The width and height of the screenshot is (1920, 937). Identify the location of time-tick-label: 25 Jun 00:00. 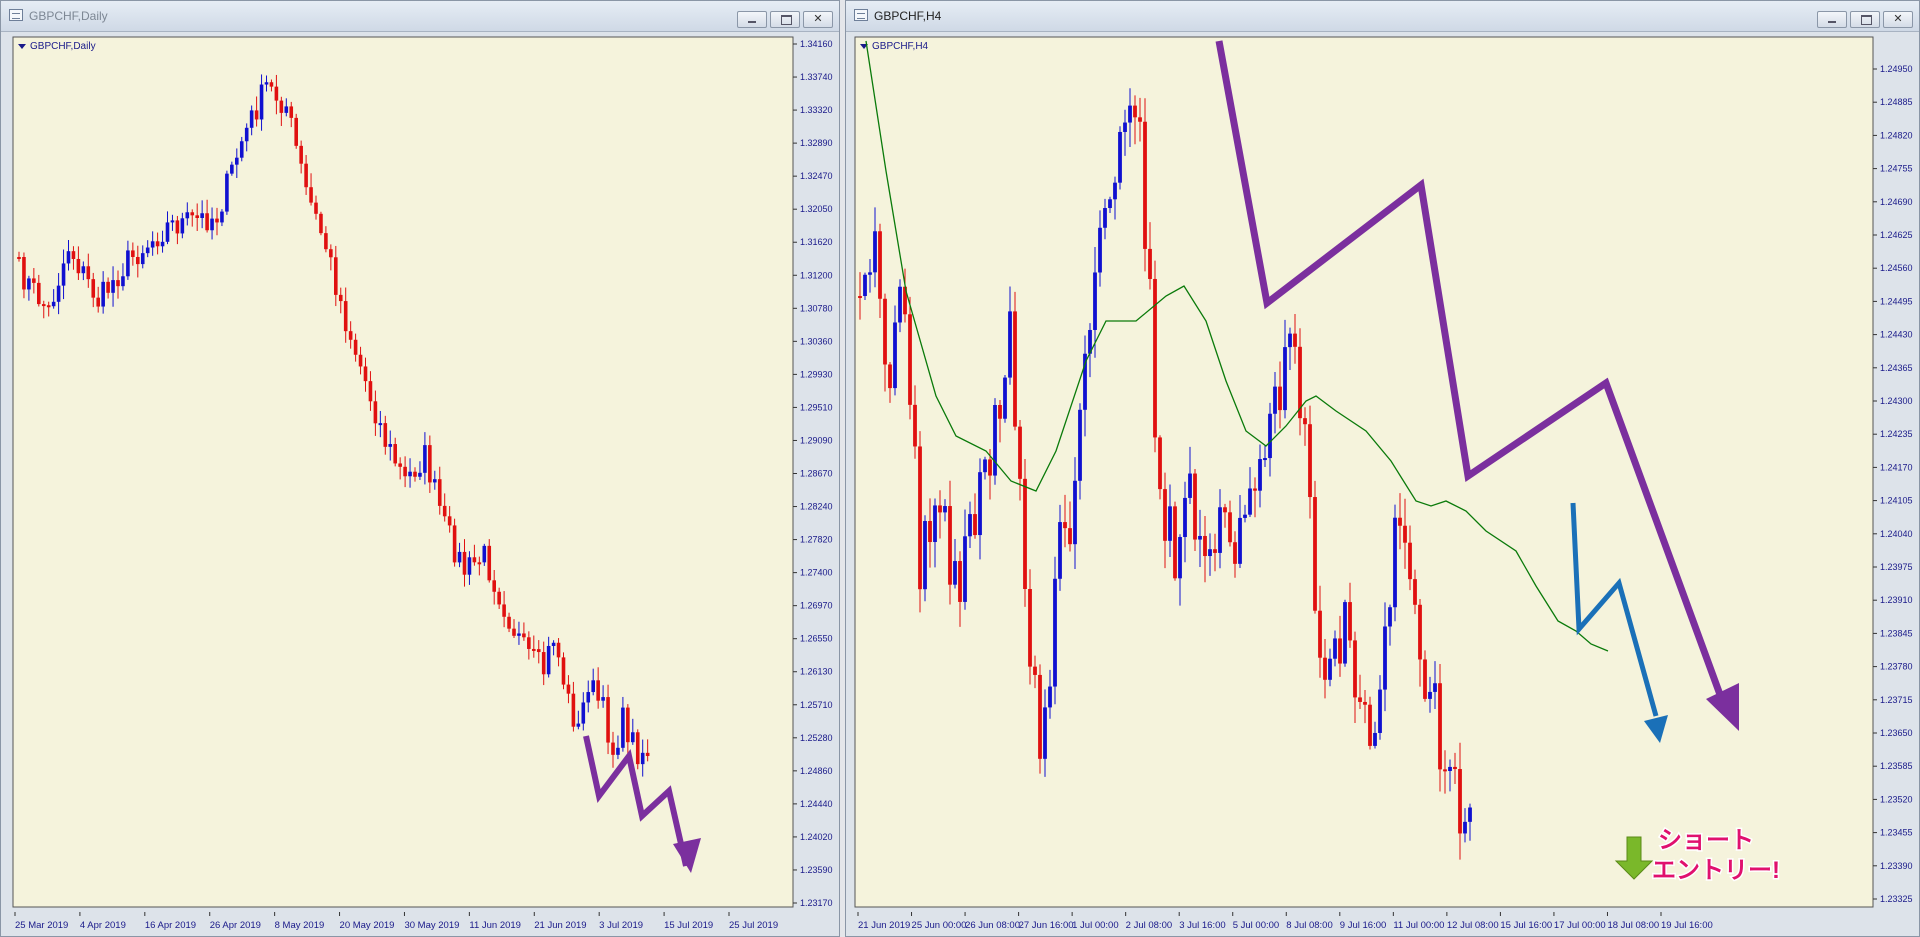
(939, 925).